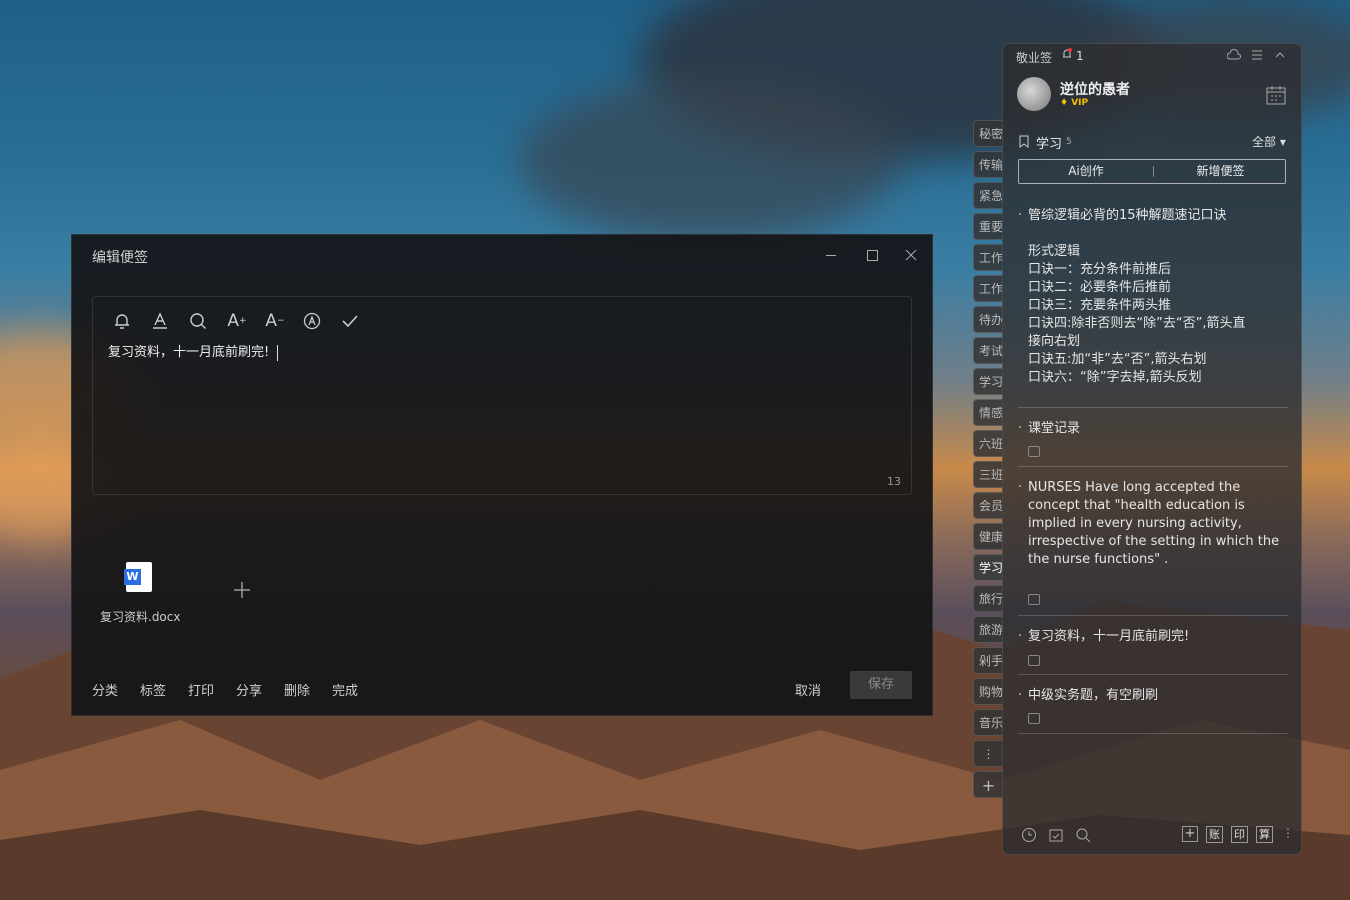  What do you see at coordinates (1220, 171) in the screenshot?
I see `add-note-button: 新增便签` at bounding box center [1220, 171].